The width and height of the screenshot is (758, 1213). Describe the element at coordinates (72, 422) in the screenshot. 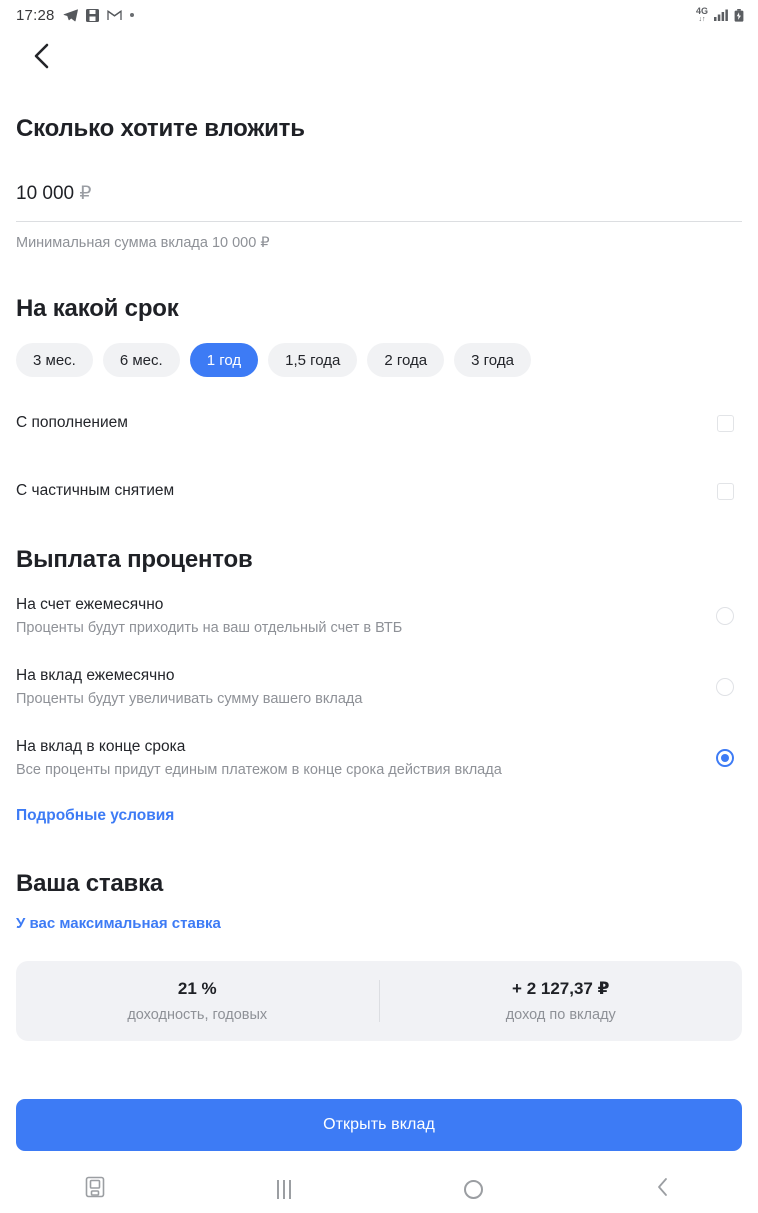

I see `toggle-label-topup: С пополнением` at that location.